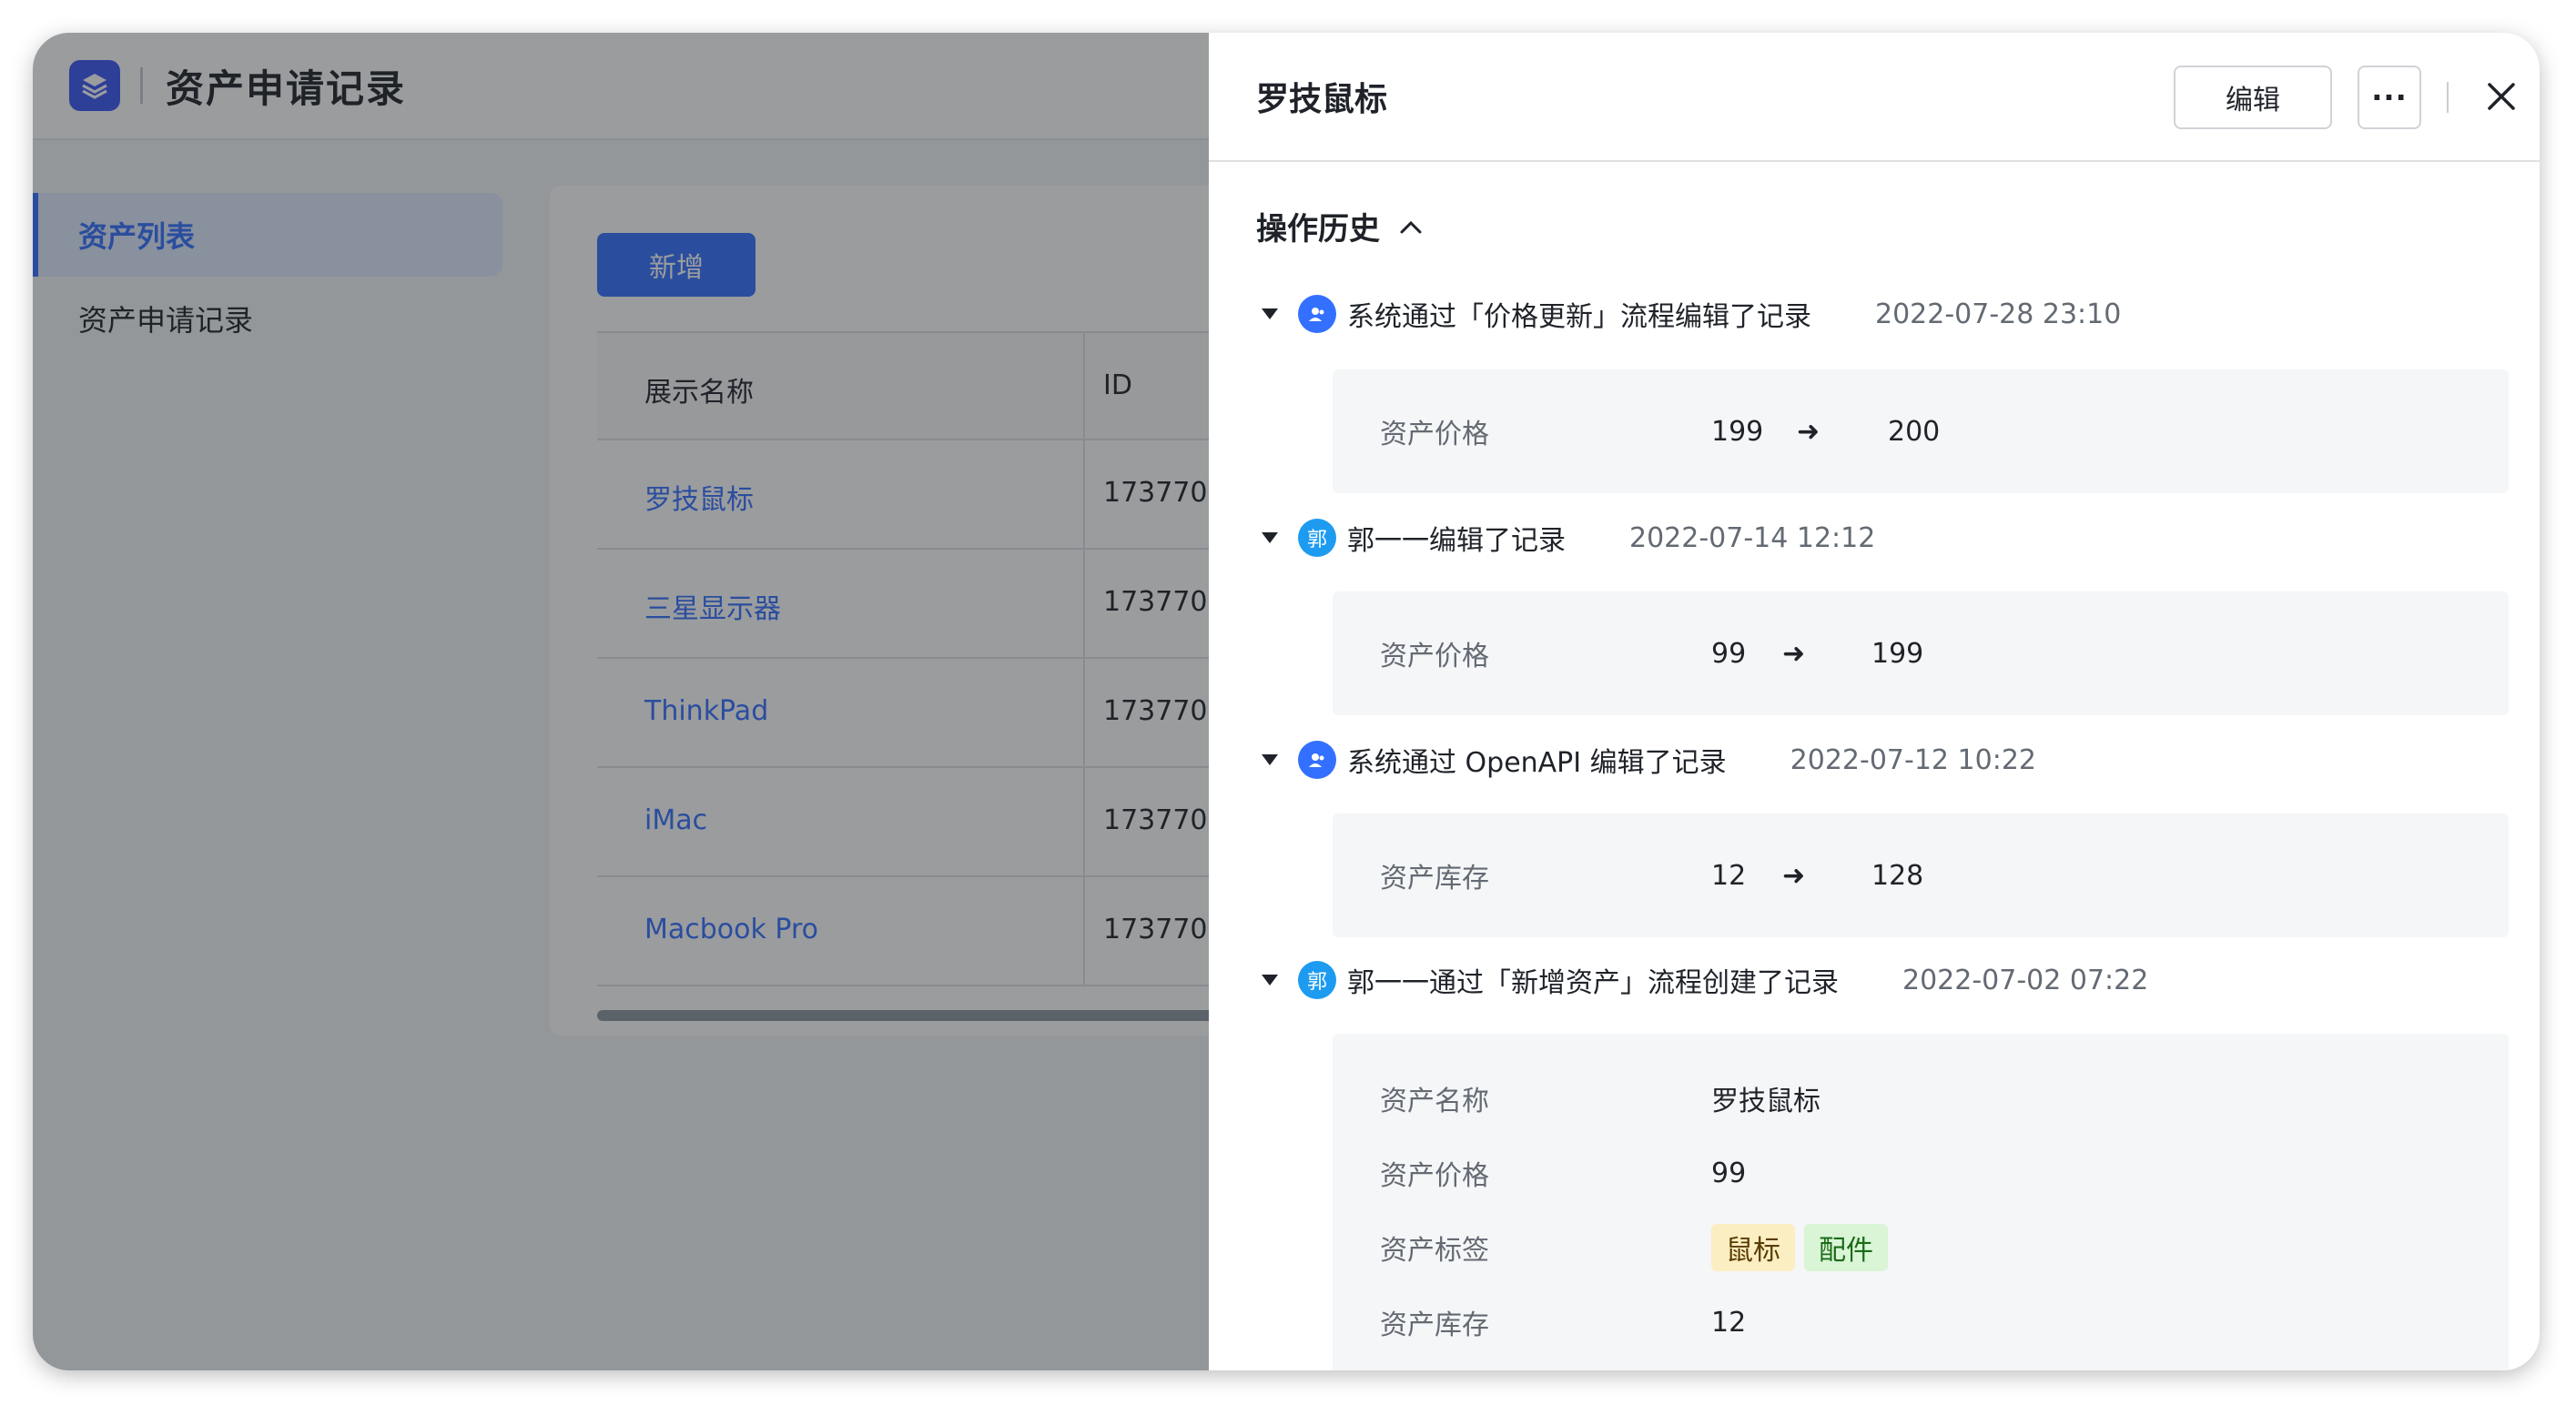 The height and width of the screenshot is (1405, 2576). I want to click on field-value: 99, so click(1729, 1173).